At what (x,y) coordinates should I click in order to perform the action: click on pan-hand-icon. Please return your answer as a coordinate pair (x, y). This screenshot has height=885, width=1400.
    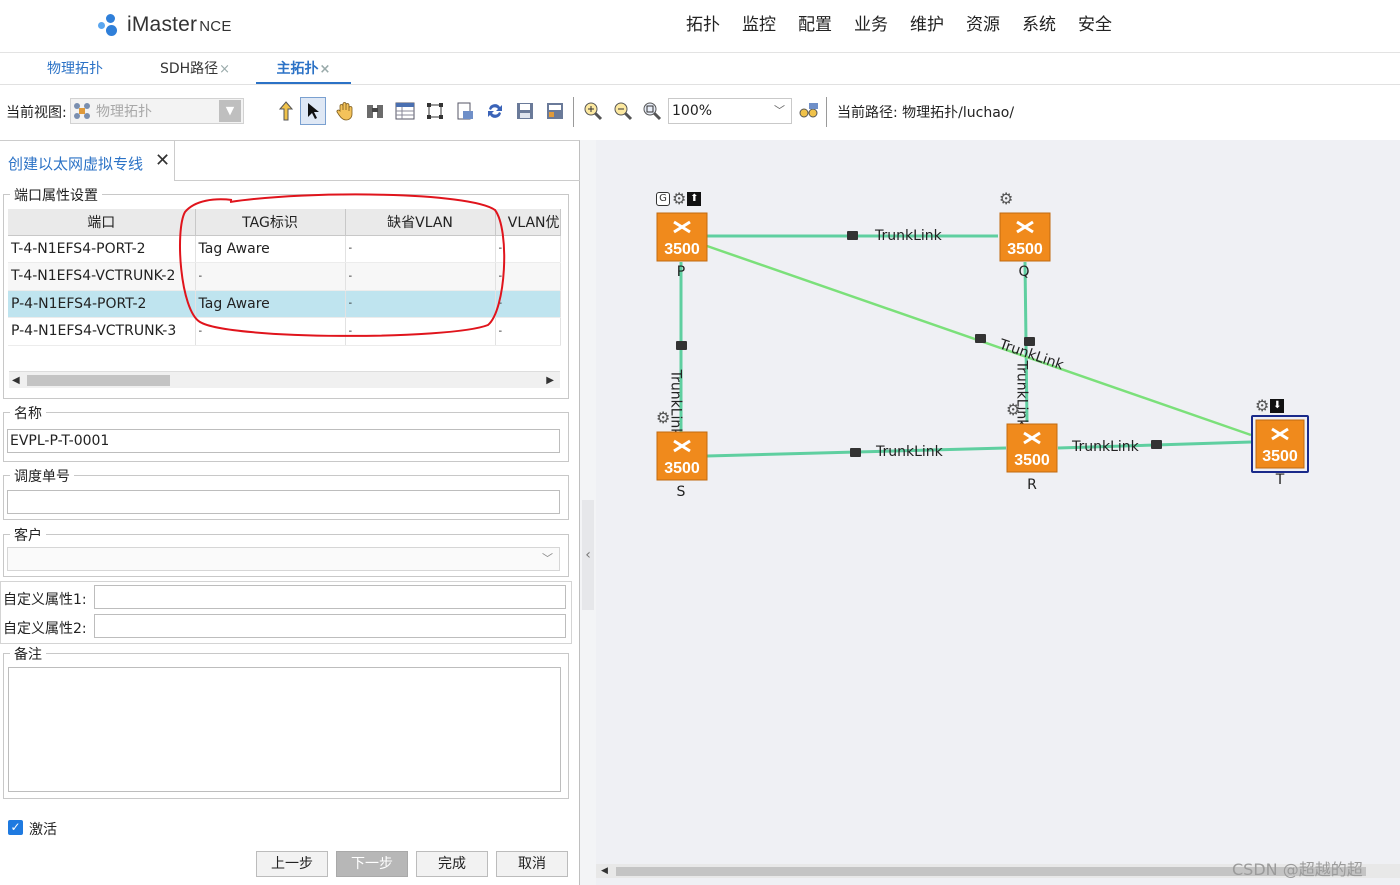
    Looking at the image, I should click on (345, 111).